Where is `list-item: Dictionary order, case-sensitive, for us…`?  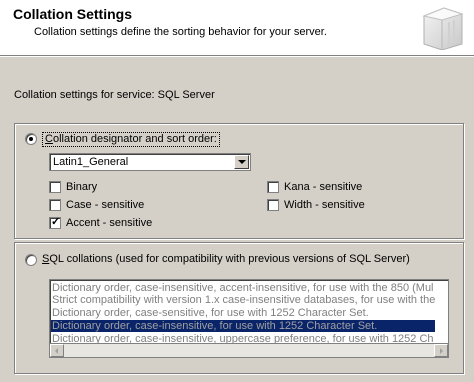 list-item: Dictionary order, case-sensitive, for us… is located at coordinates (210, 313).